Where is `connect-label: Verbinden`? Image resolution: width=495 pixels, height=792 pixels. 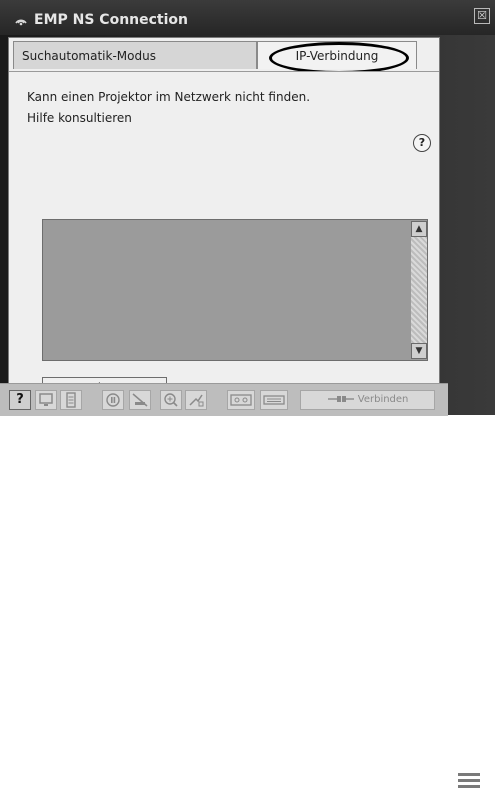 connect-label: Verbinden is located at coordinates (383, 399).